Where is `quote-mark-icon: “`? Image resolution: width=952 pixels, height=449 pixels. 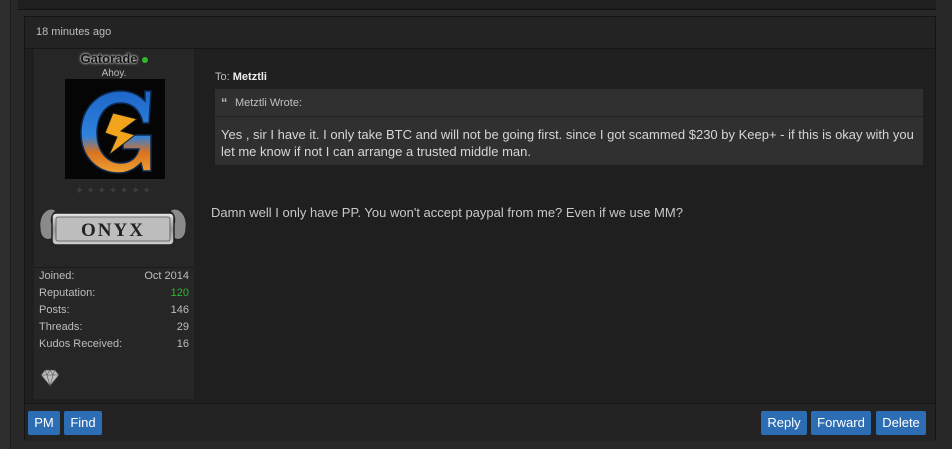
quote-mark-icon: “ is located at coordinates (224, 102).